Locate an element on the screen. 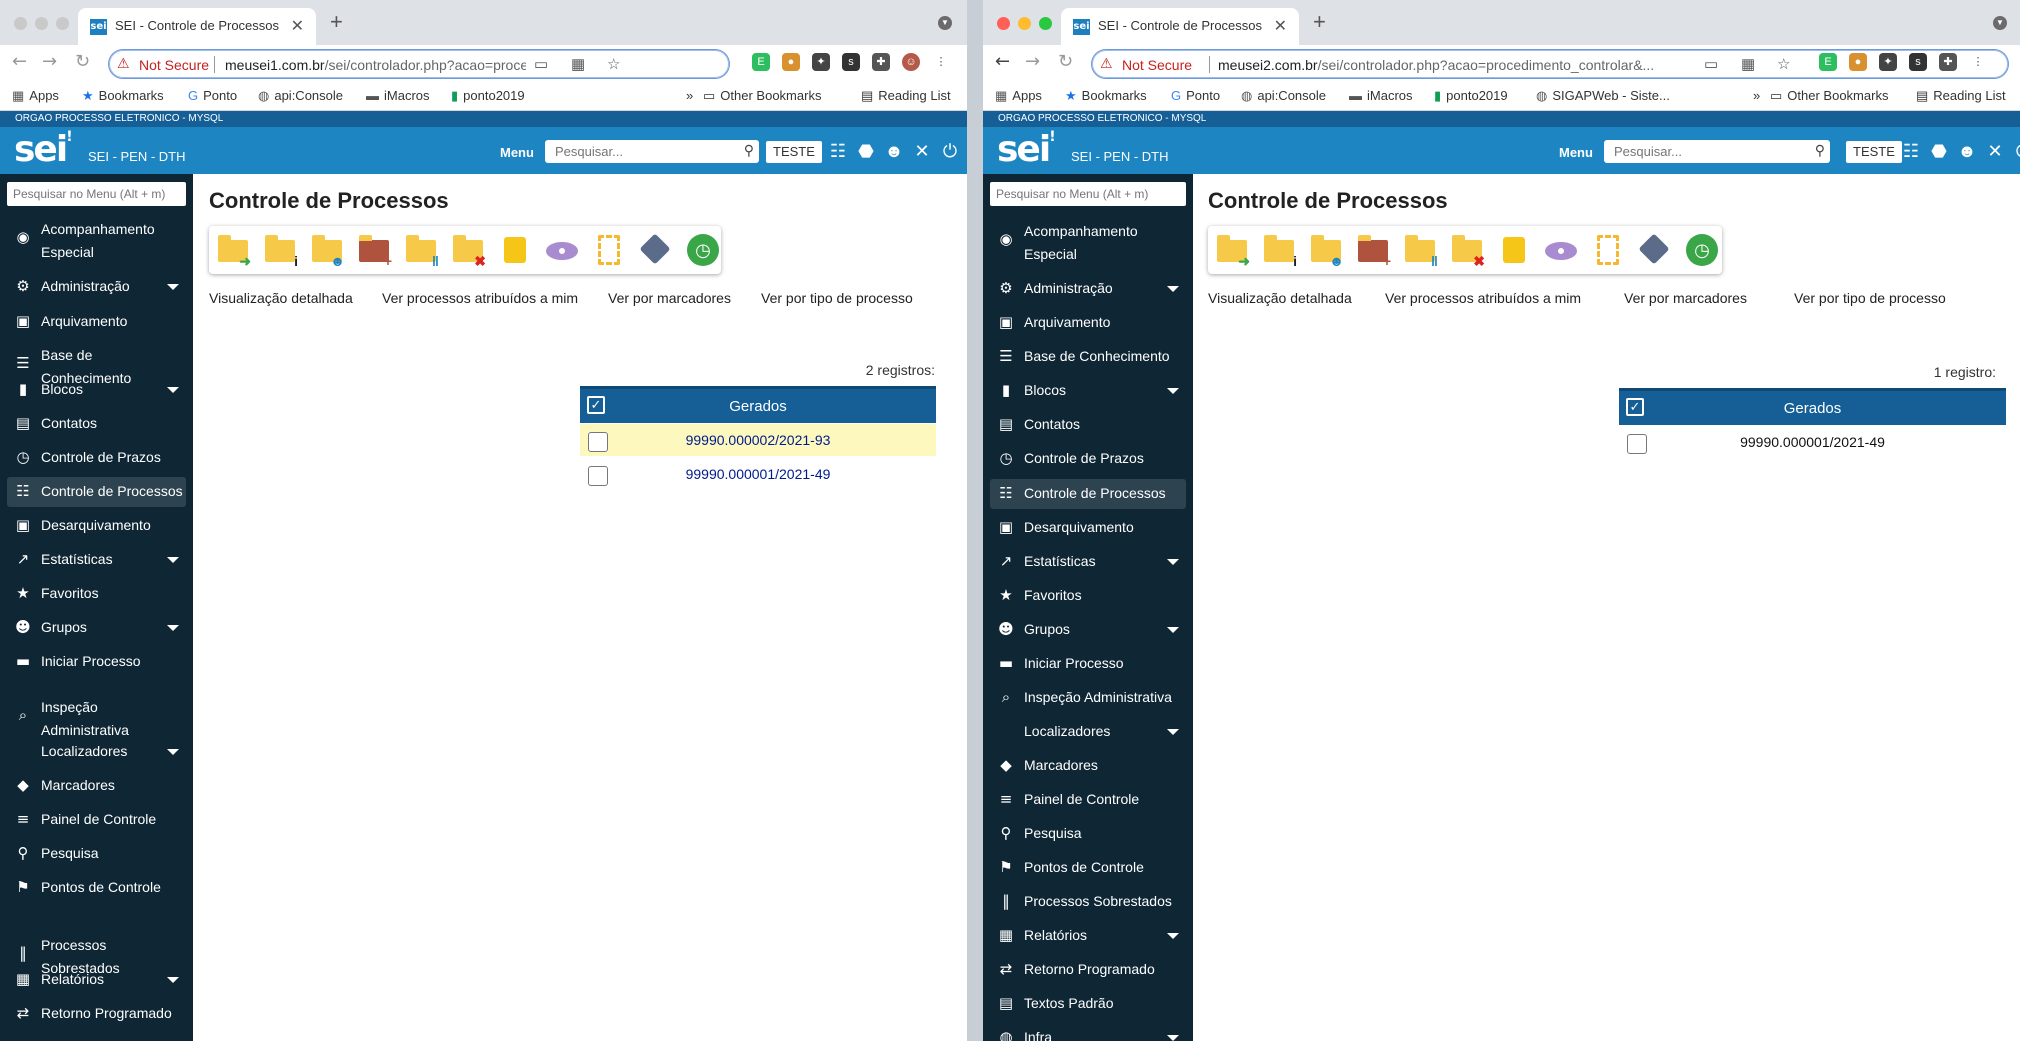 This screenshot has width=2020, height=1041. header-search: ⚲ is located at coordinates (1717, 151).